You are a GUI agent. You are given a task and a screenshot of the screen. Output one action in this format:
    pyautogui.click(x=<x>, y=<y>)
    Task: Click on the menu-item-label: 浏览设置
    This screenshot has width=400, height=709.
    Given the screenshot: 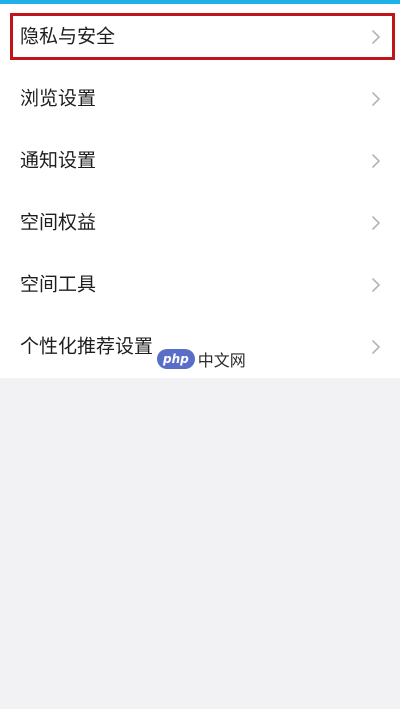 What is the action you would take?
    pyautogui.click(x=58, y=98)
    